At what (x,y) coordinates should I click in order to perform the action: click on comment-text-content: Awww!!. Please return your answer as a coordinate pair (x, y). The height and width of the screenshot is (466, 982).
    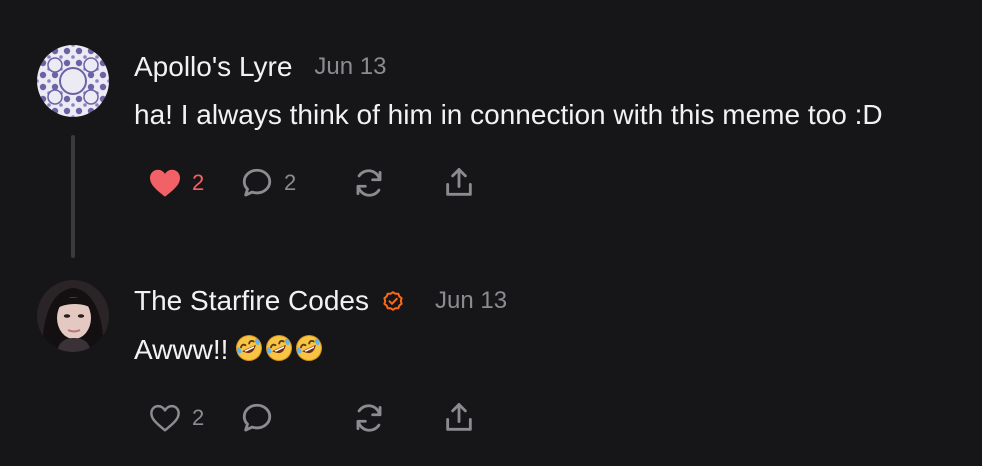
    Looking at the image, I should click on (181, 349).